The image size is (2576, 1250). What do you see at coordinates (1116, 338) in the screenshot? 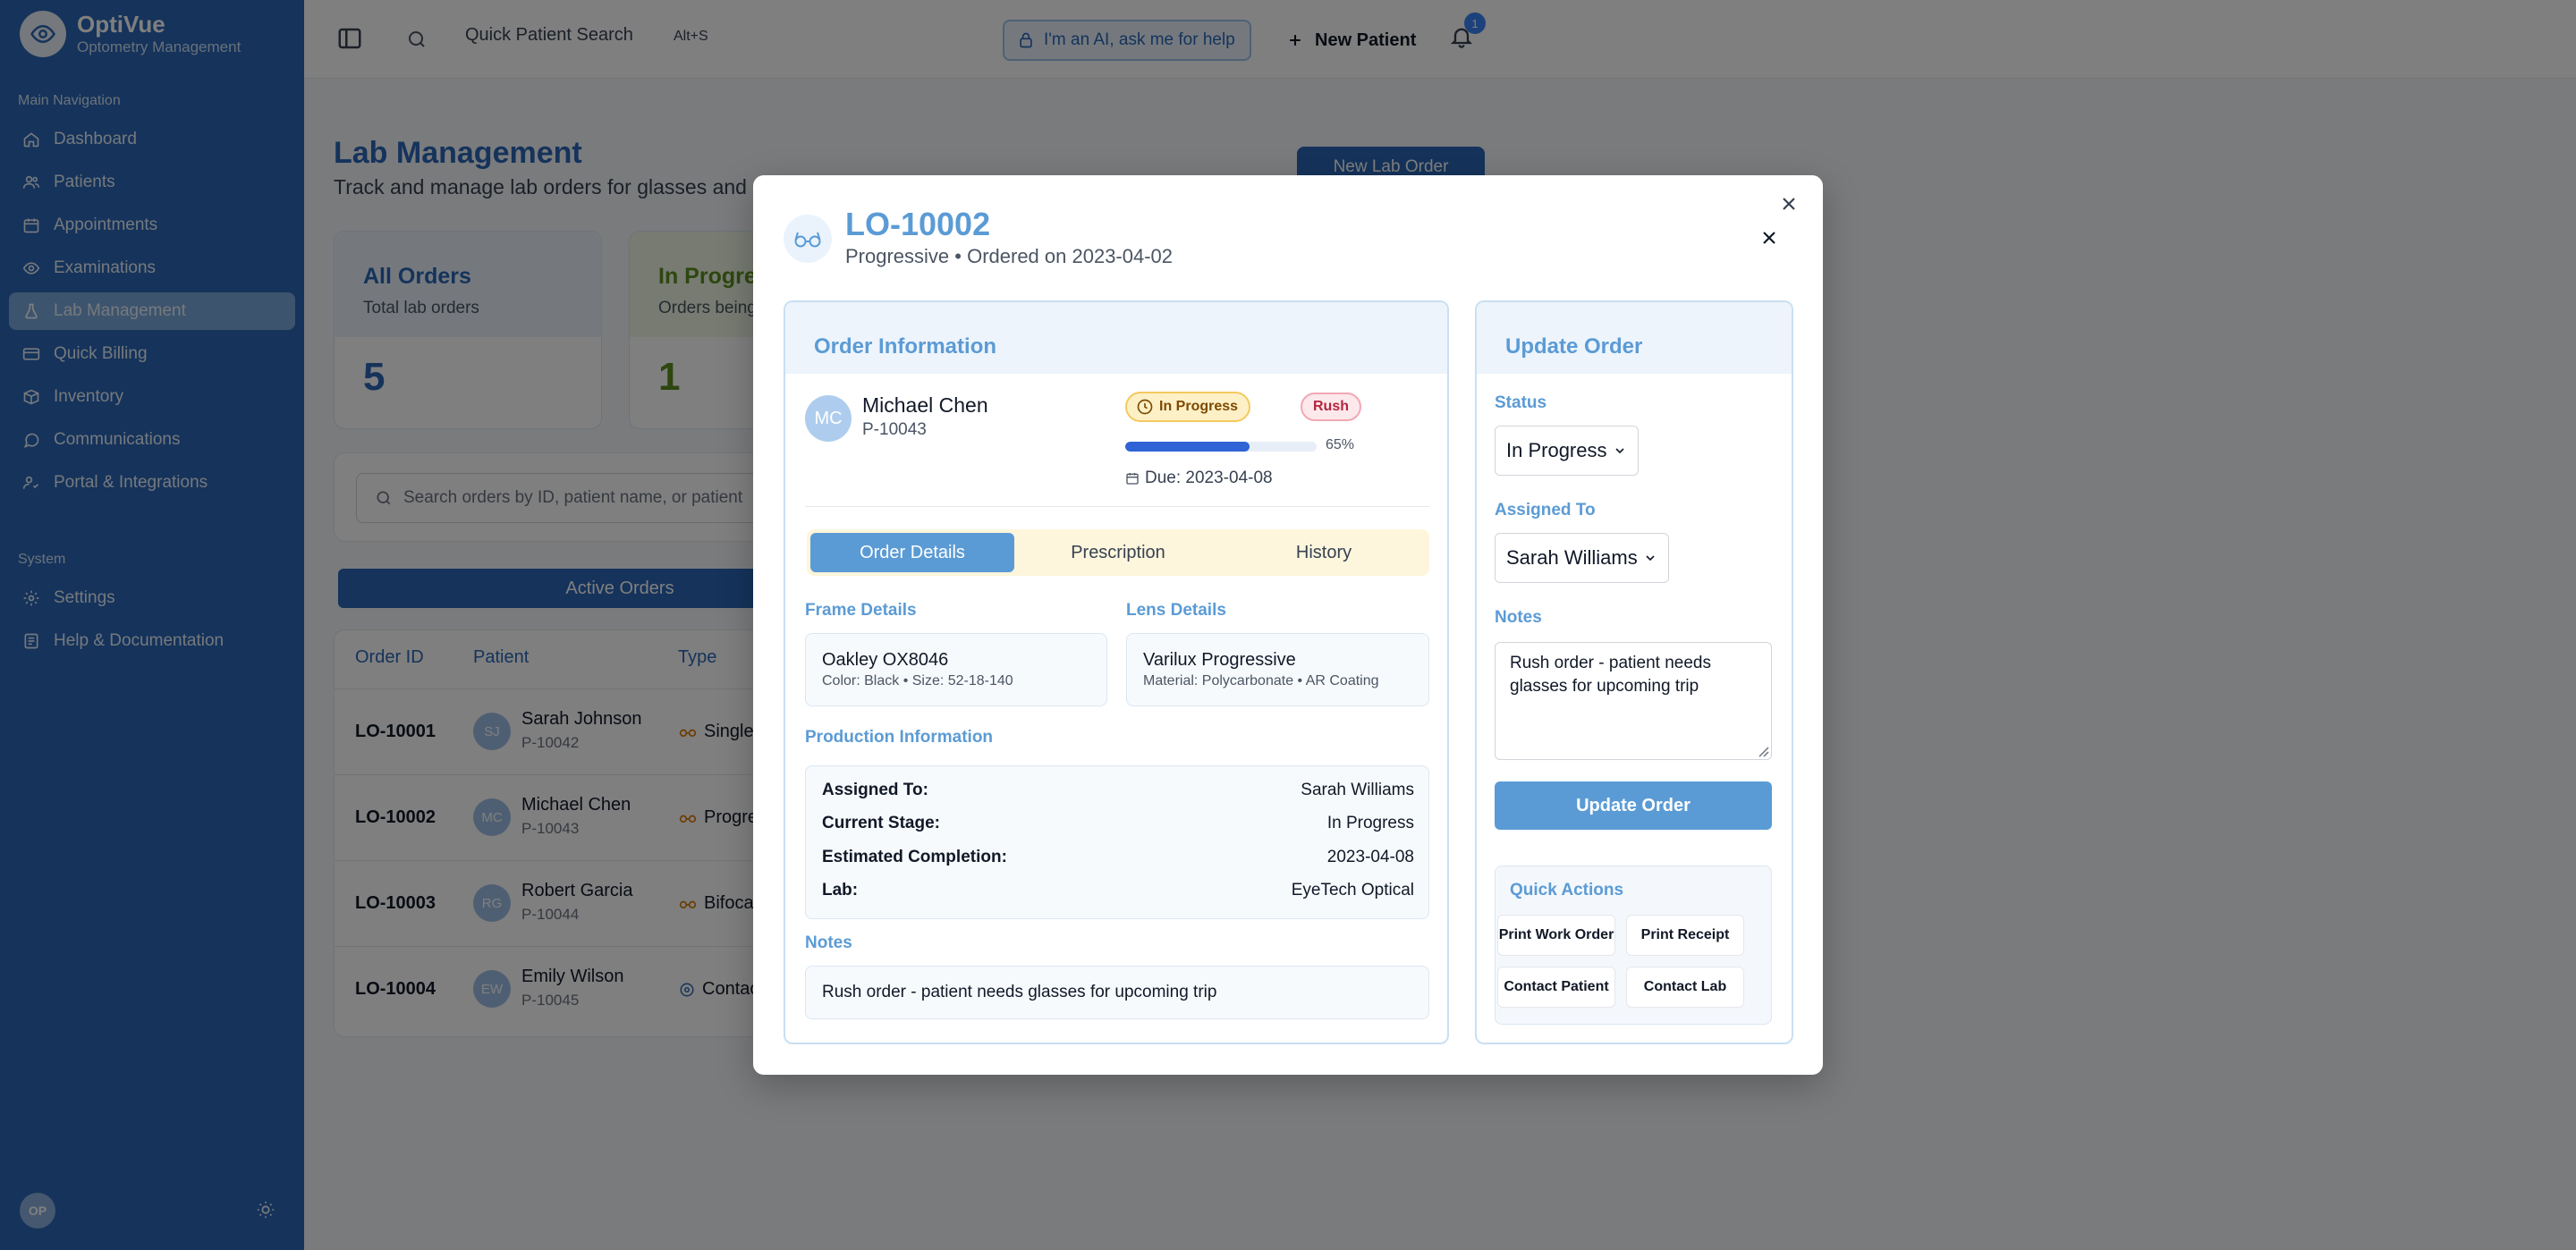
I see `order-information-title: Order Information` at bounding box center [1116, 338].